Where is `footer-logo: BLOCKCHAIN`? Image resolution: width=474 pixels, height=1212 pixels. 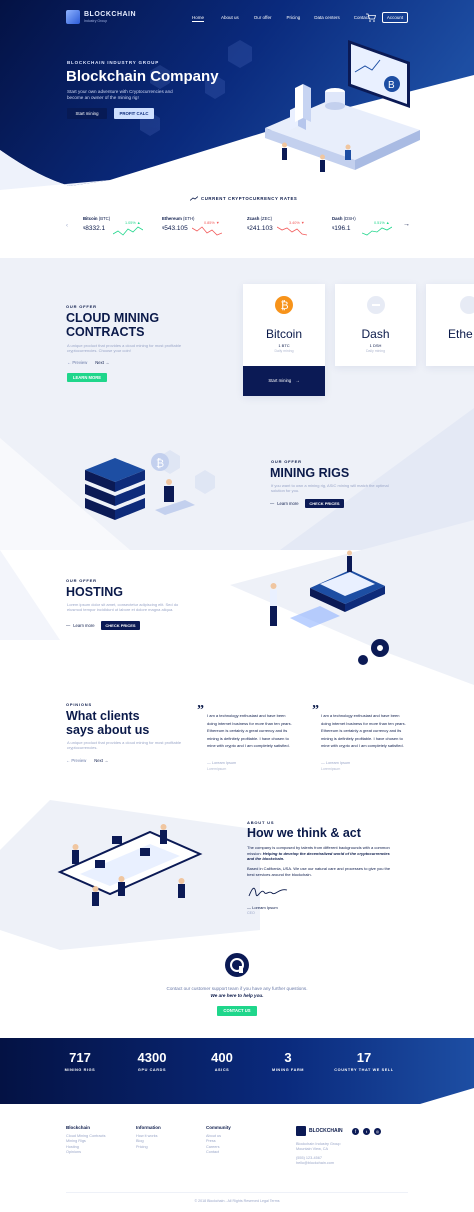
footer-logo: BLOCKCHAIN is located at coordinates (319, 1131).